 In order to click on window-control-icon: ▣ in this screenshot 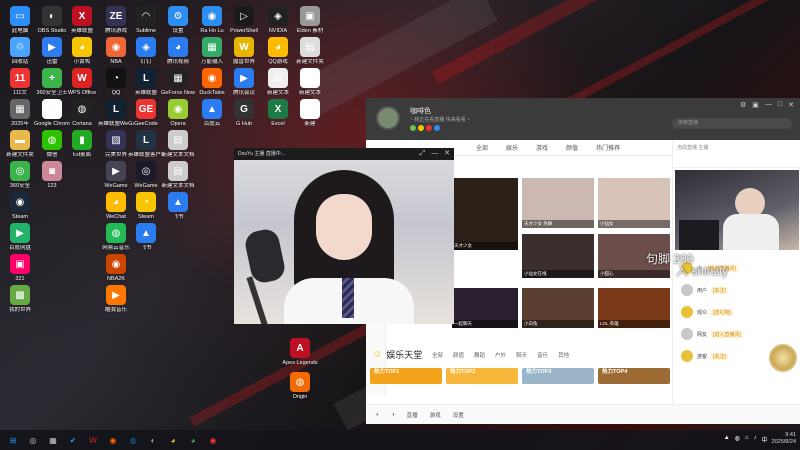, I will do `click(755, 105)`.